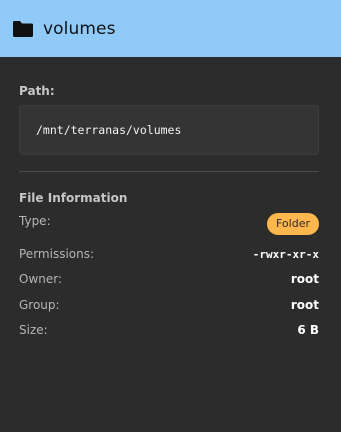 The width and height of the screenshot is (341, 432). I want to click on folder-icon, so click(23, 29).